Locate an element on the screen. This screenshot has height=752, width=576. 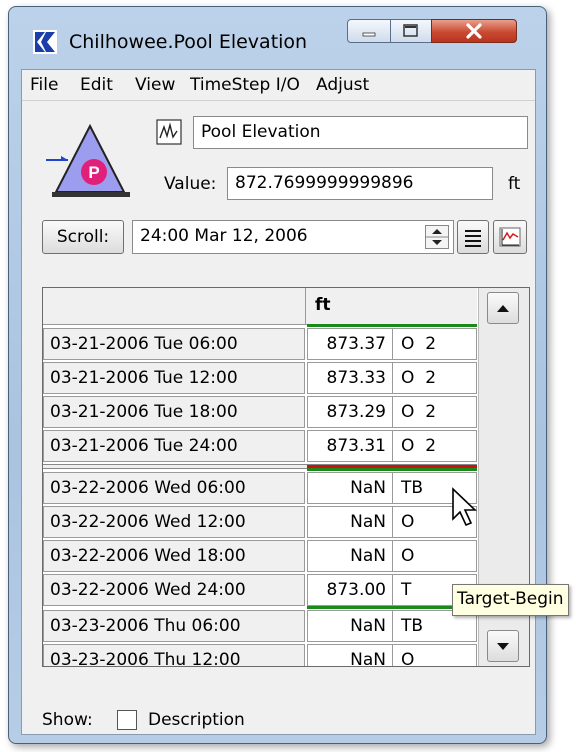
table-view-button is located at coordinates (473, 237).